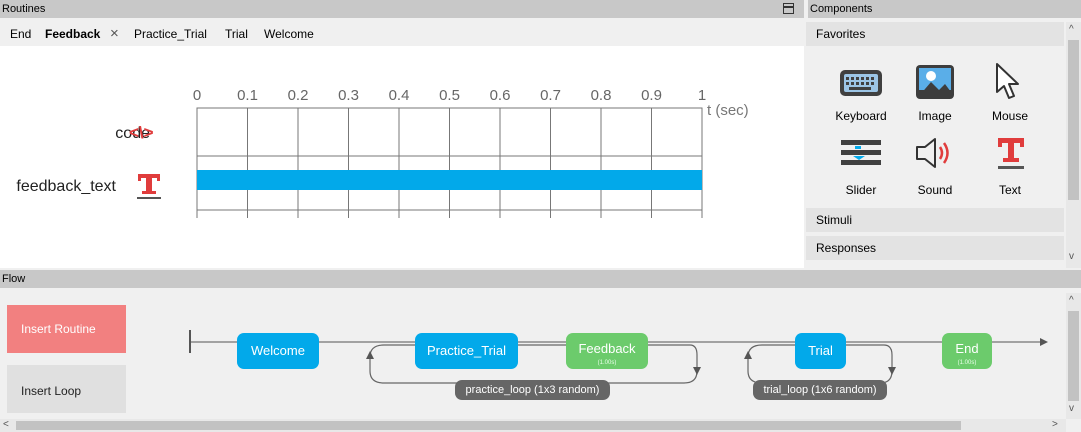  I want to click on undock-icon, so click(788, 8).